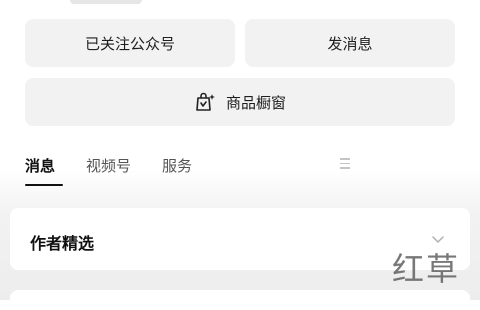 The image size is (480, 310). What do you see at coordinates (256, 165) in the screenshot?
I see `tab-services: 服务` at bounding box center [256, 165].